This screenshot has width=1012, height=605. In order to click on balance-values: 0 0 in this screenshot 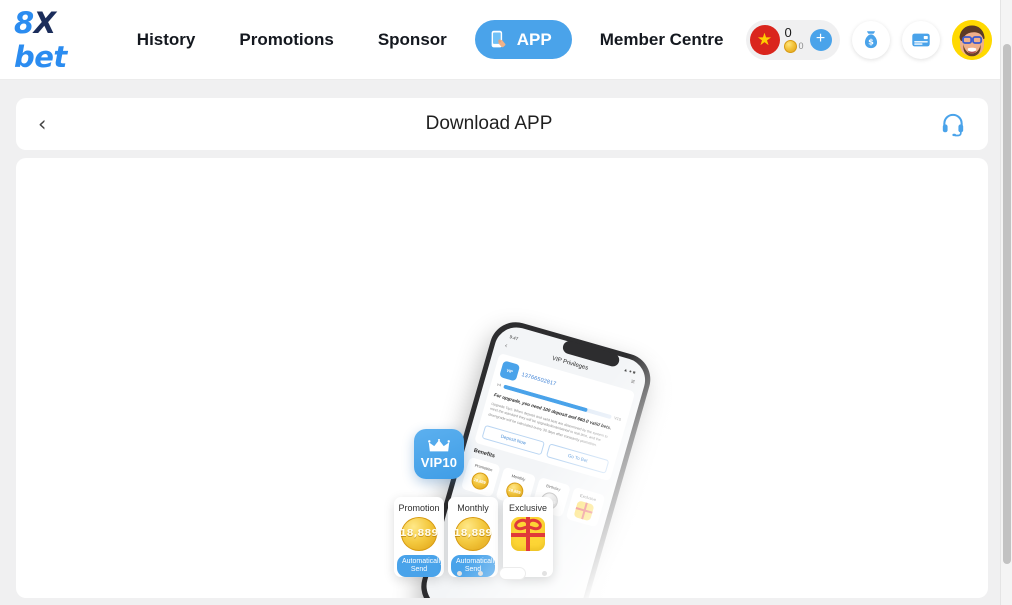, I will do `click(793, 39)`.